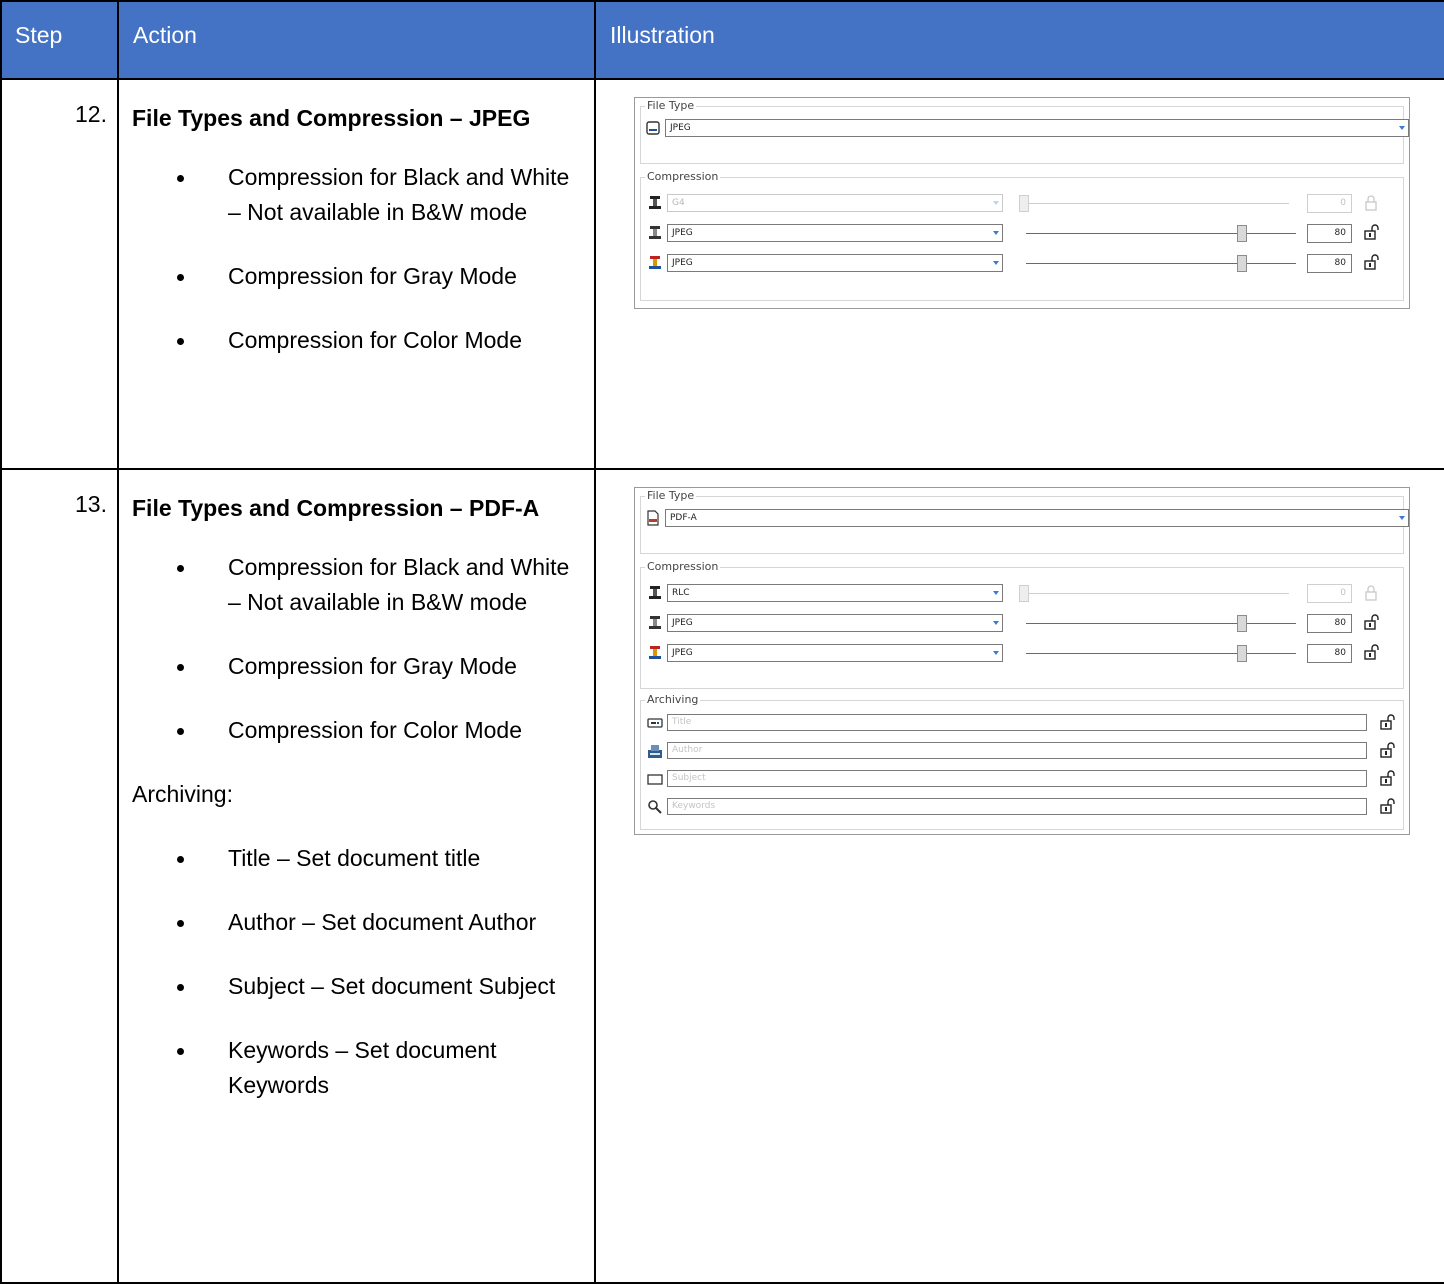  I want to click on list-item: Keywords – Set document Keywords, so click(357, 1068).